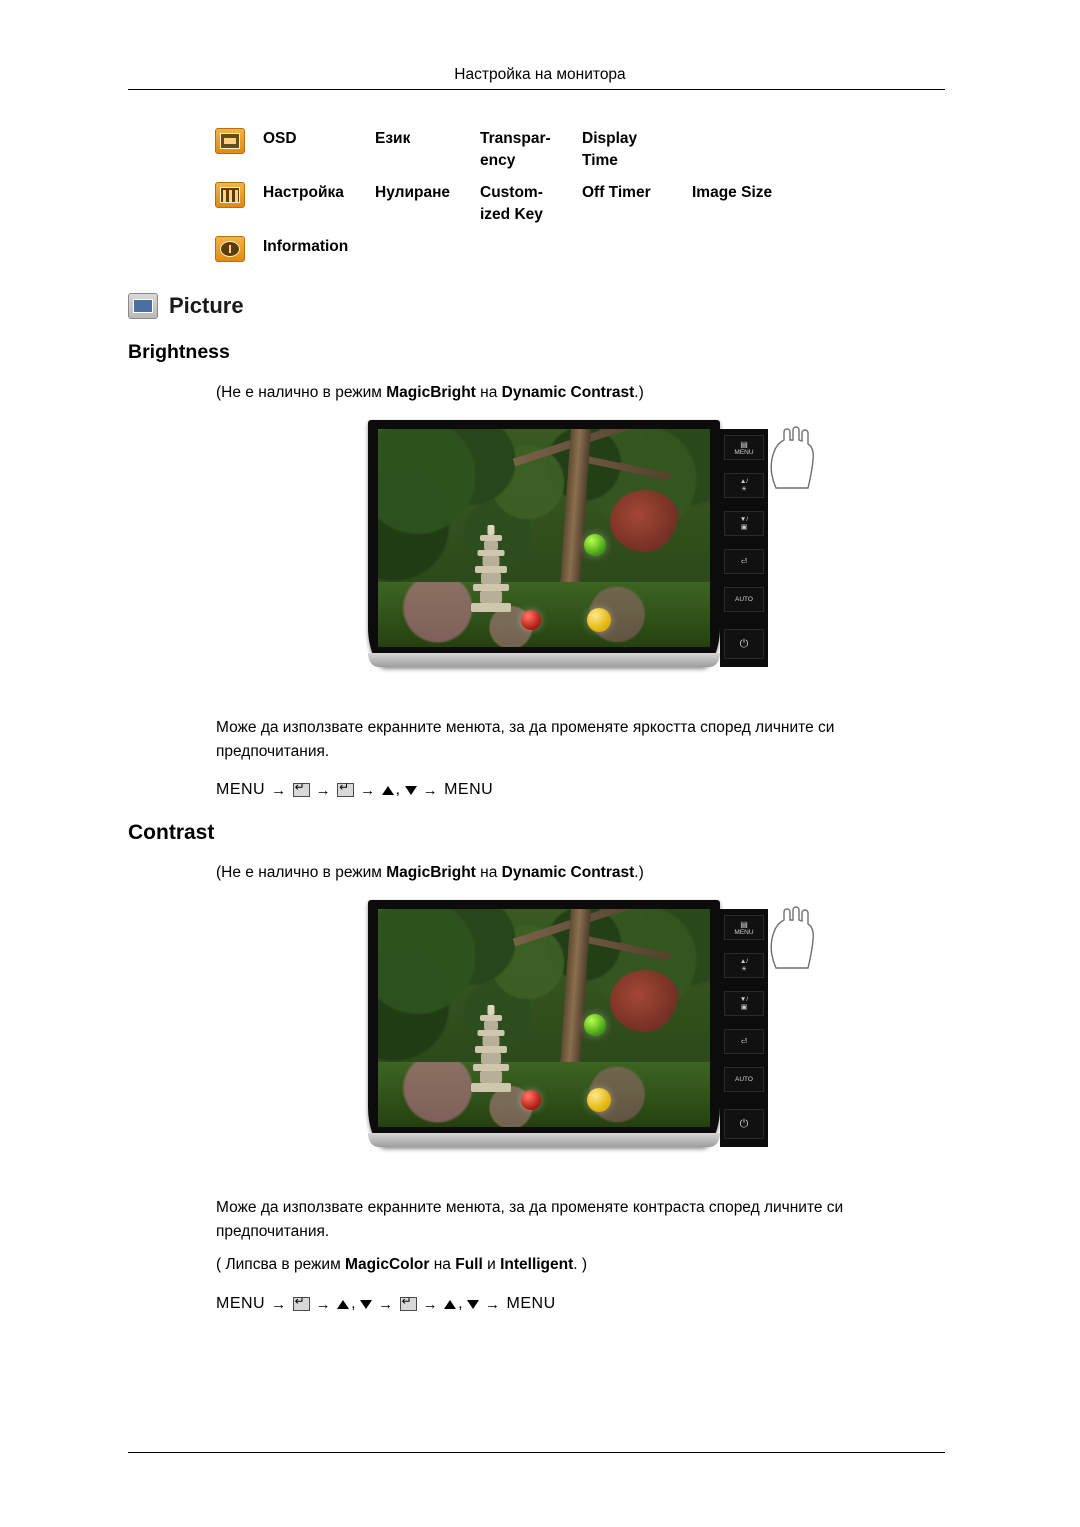 Image resolution: width=1080 pixels, height=1527 pixels. Describe the element at coordinates (230, 194) in the screenshot. I see `setup-icon` at that location.